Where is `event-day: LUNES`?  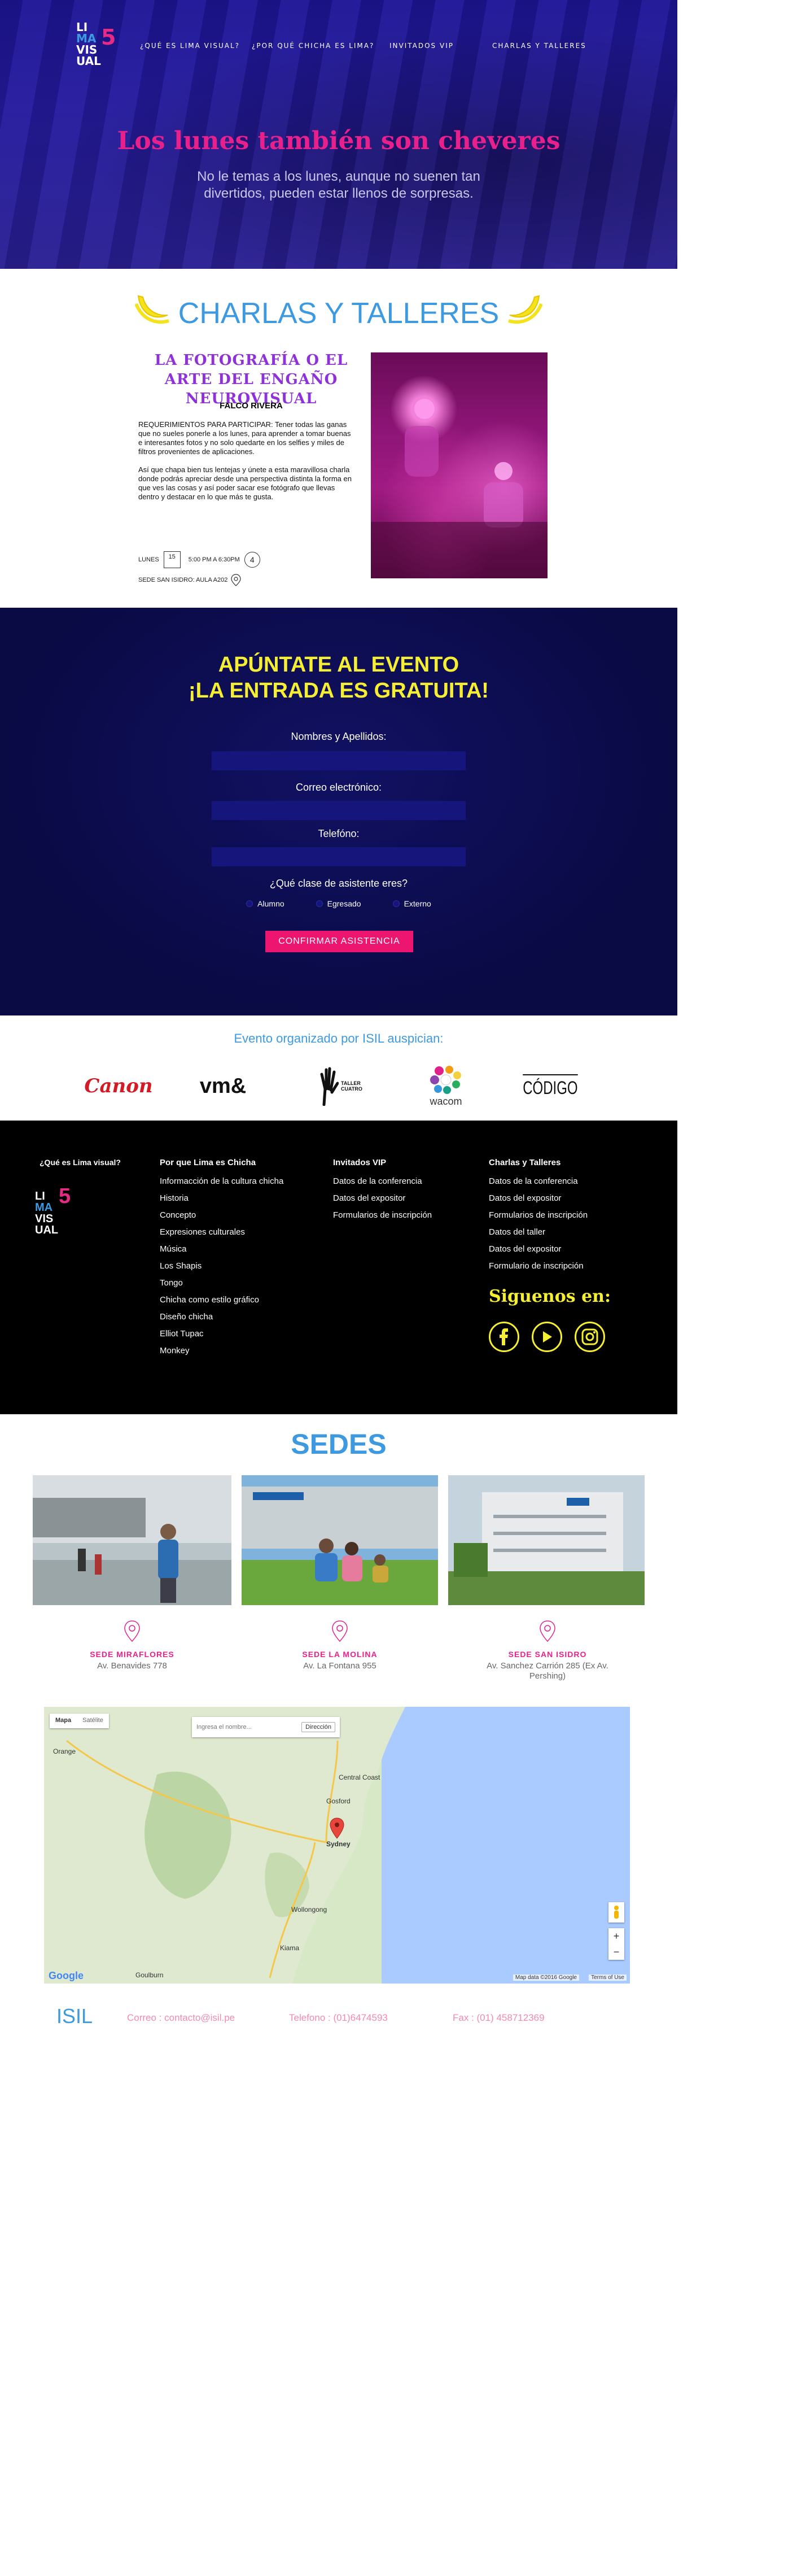 event-day: LUNES is located at coordinates (148, 559).